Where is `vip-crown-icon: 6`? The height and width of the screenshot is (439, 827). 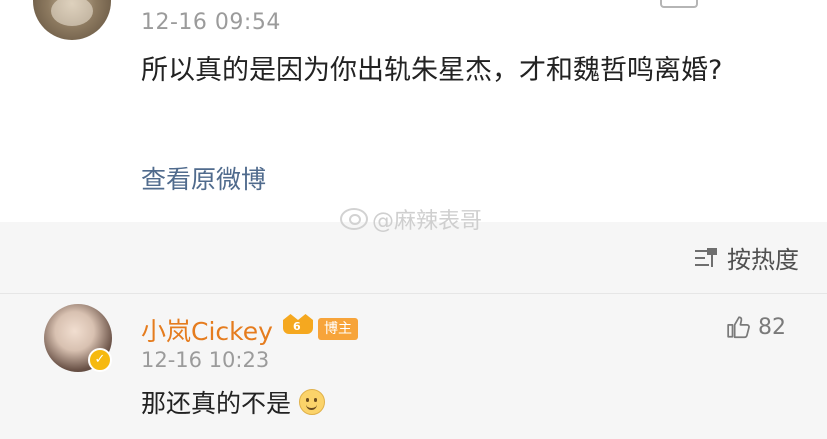 vip-crown-icon: 6 is located at coordinates (298, 327).